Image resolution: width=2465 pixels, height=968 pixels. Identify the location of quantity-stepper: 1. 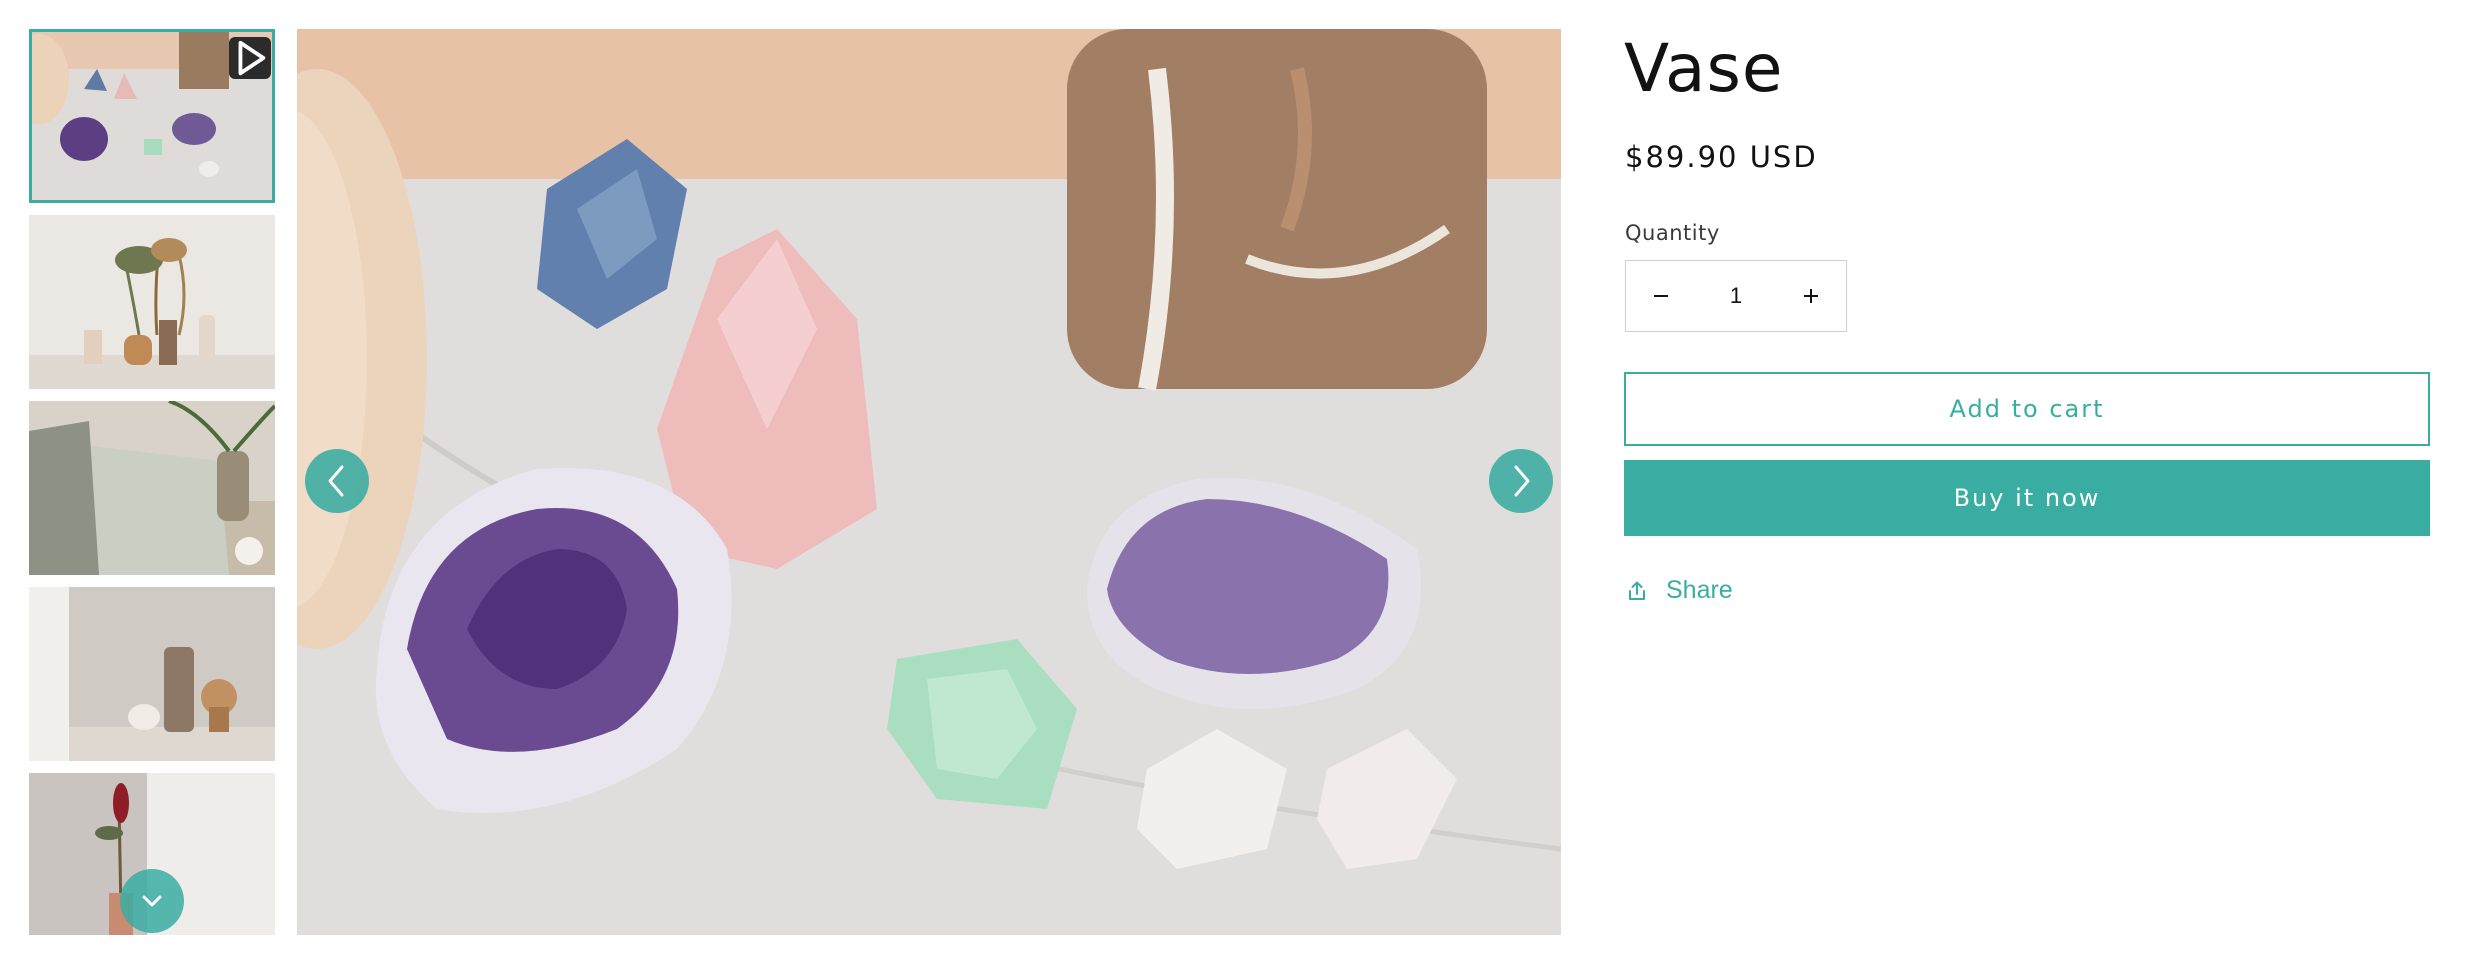
(1736, 296).